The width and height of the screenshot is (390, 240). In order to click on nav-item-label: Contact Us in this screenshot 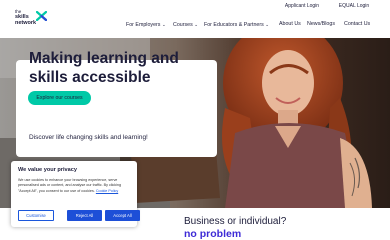, I will do `click(357, 24)`.